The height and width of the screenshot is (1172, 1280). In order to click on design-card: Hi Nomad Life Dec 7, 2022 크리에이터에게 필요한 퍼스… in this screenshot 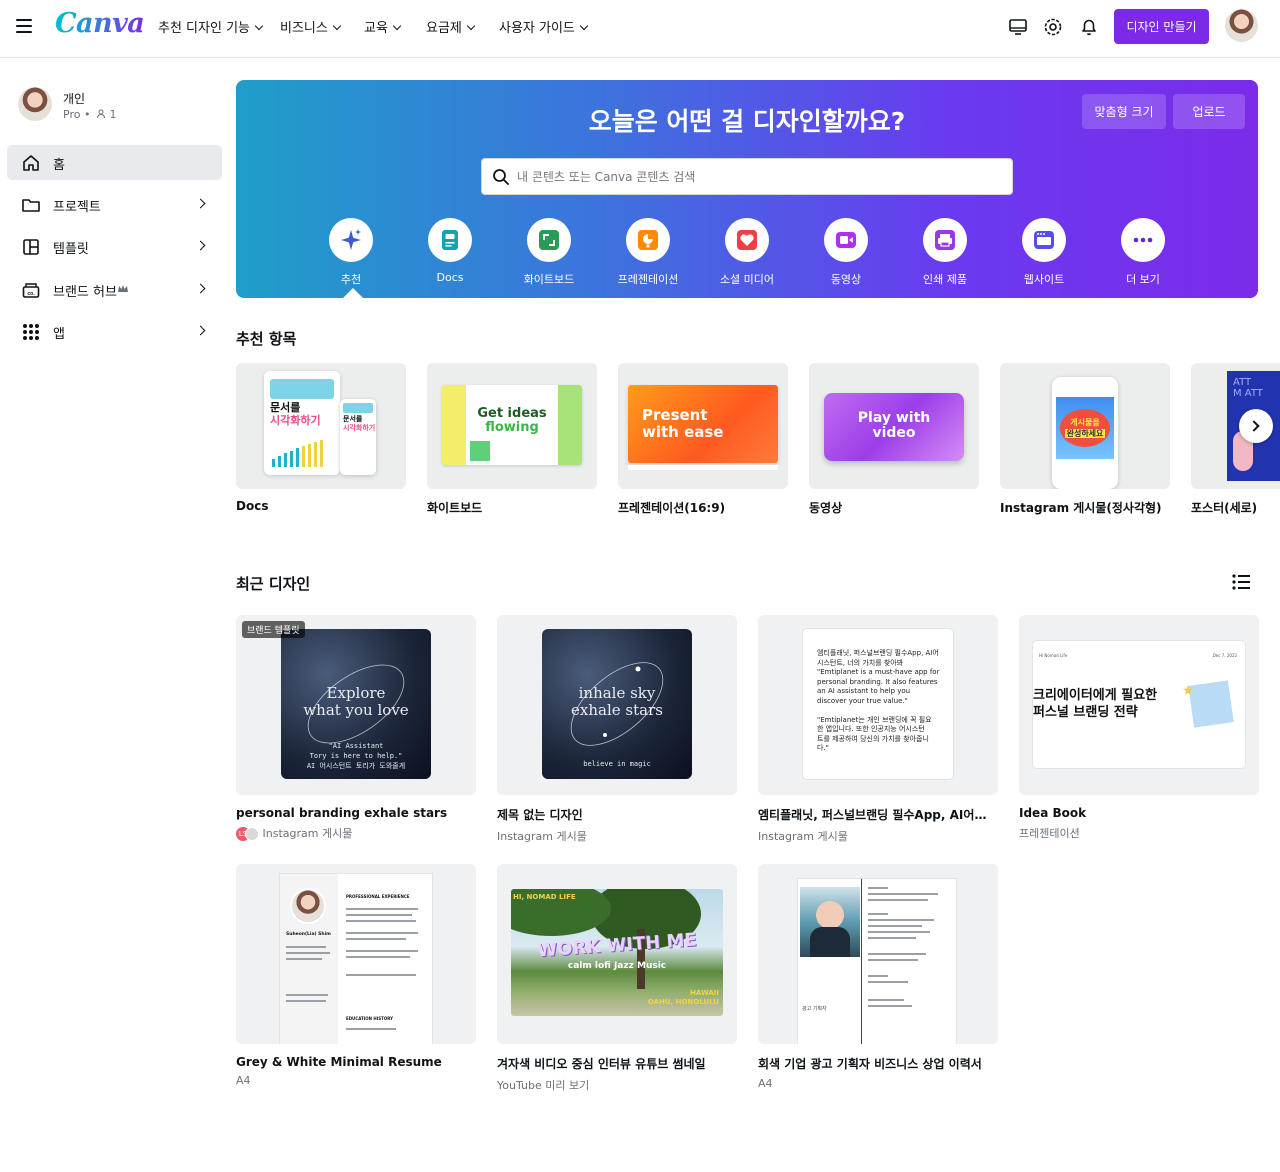, I will do `click(1139, 728)`.